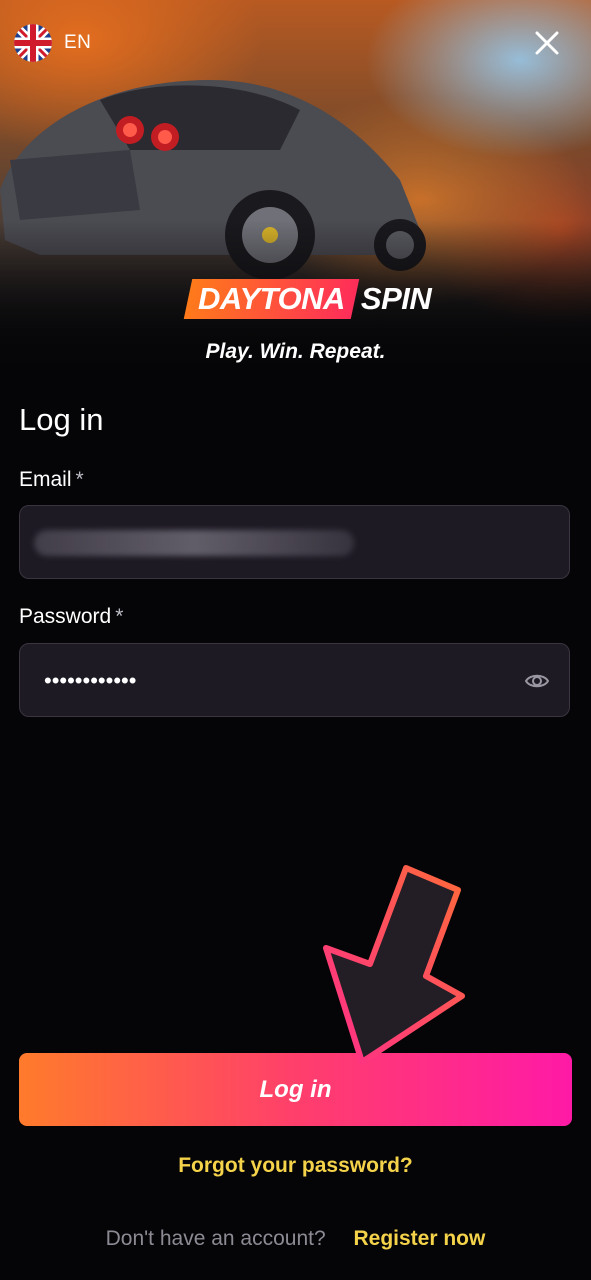 This screenshot has height=1280, width=591. Describe the element at coordinates (279, 681) in the screenshot. I see `password-input` at that location.